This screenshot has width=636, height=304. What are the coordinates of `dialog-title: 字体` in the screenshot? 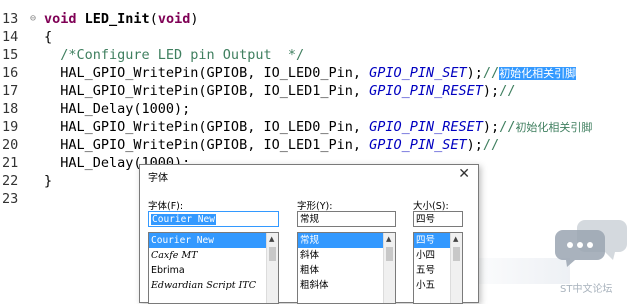 It's located at (158, 178).